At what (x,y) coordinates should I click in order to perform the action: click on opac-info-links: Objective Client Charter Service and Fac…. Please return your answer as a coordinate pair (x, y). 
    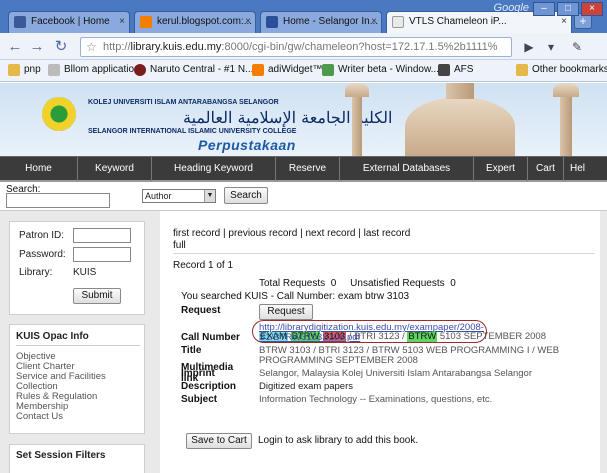
    Looking at the image, I should click on (61, 387).